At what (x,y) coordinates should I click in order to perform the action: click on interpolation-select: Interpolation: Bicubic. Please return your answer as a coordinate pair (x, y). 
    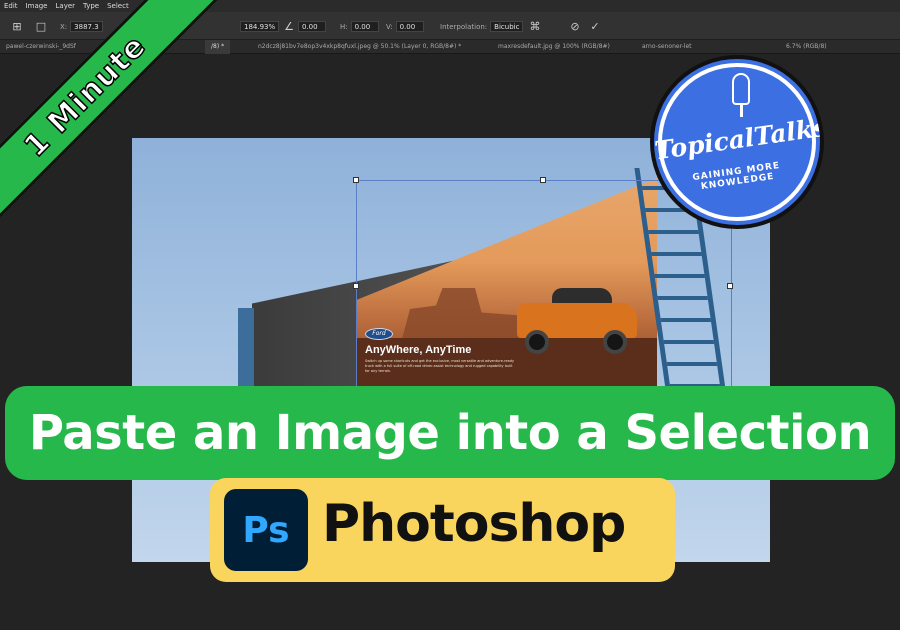
    Looking at the image, I should click on (482, 26).